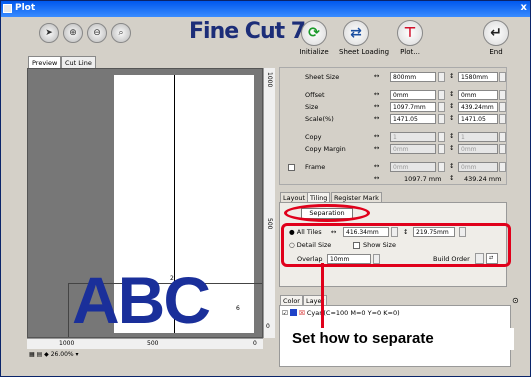 The width and height of the screenshot is (531, 377). I want to click on sheet-loading-button: ⇄ Sheet Loading, so click(364, 38).